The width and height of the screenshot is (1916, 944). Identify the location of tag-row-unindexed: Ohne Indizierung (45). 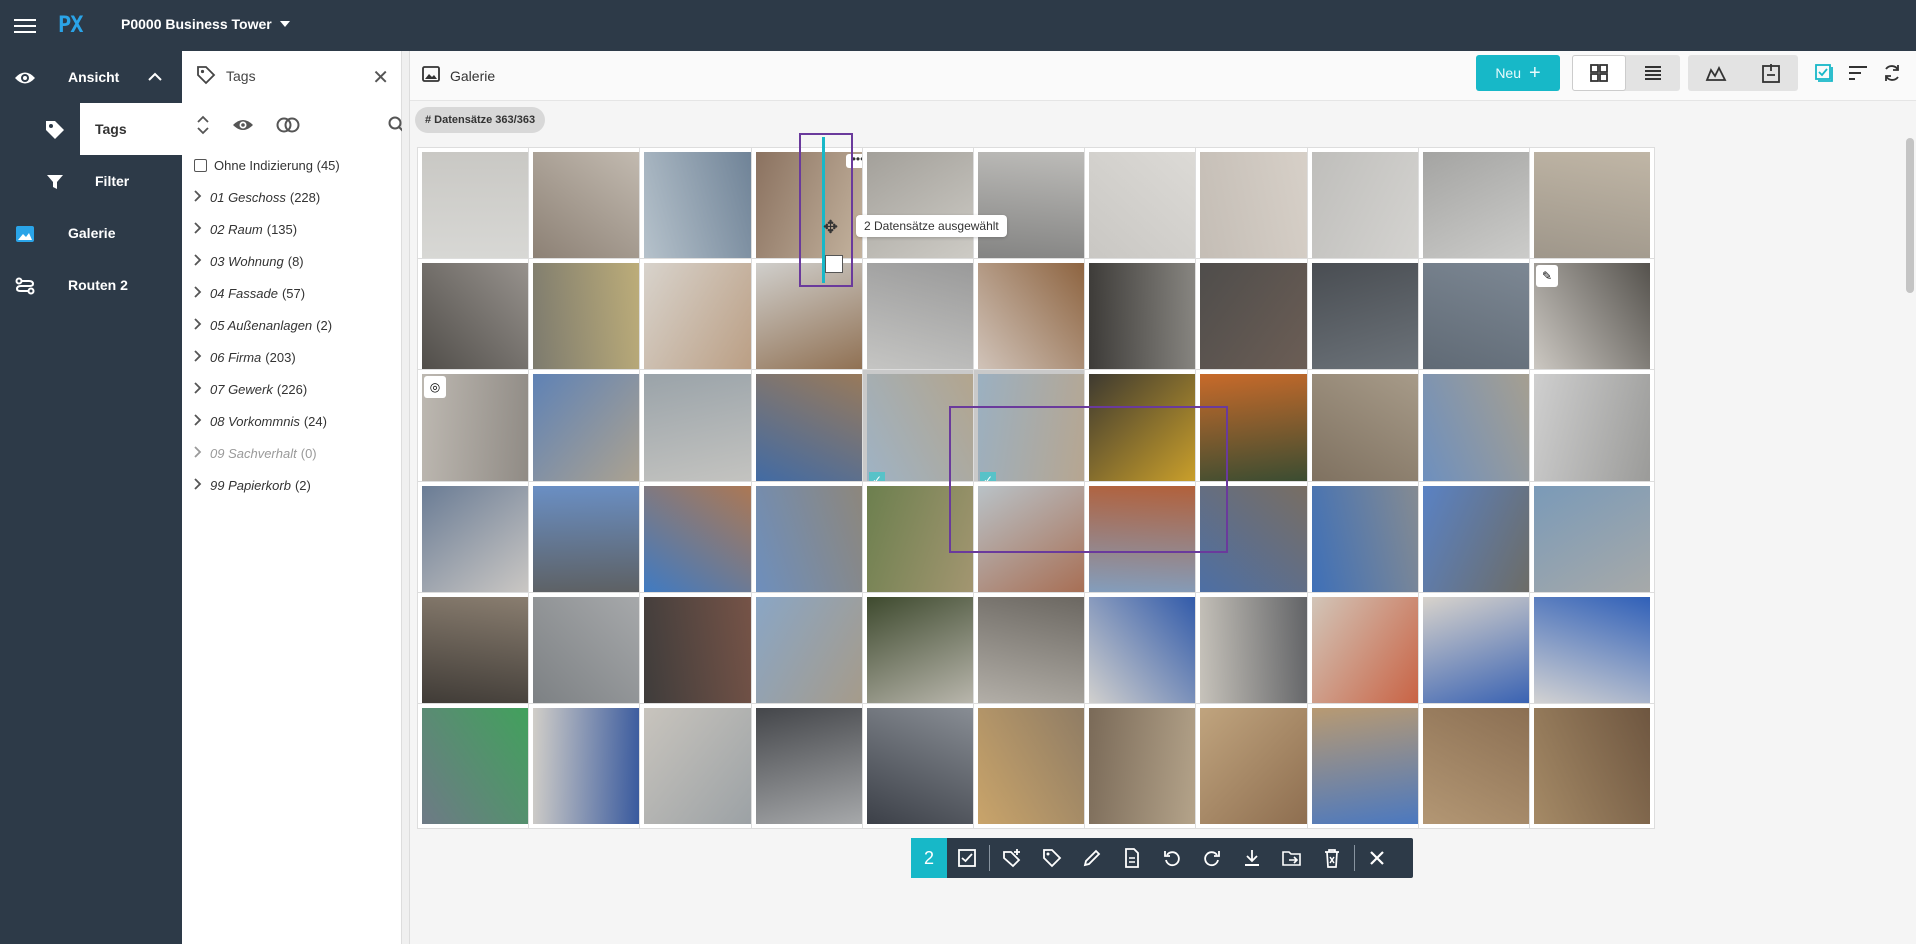
(291, 165).